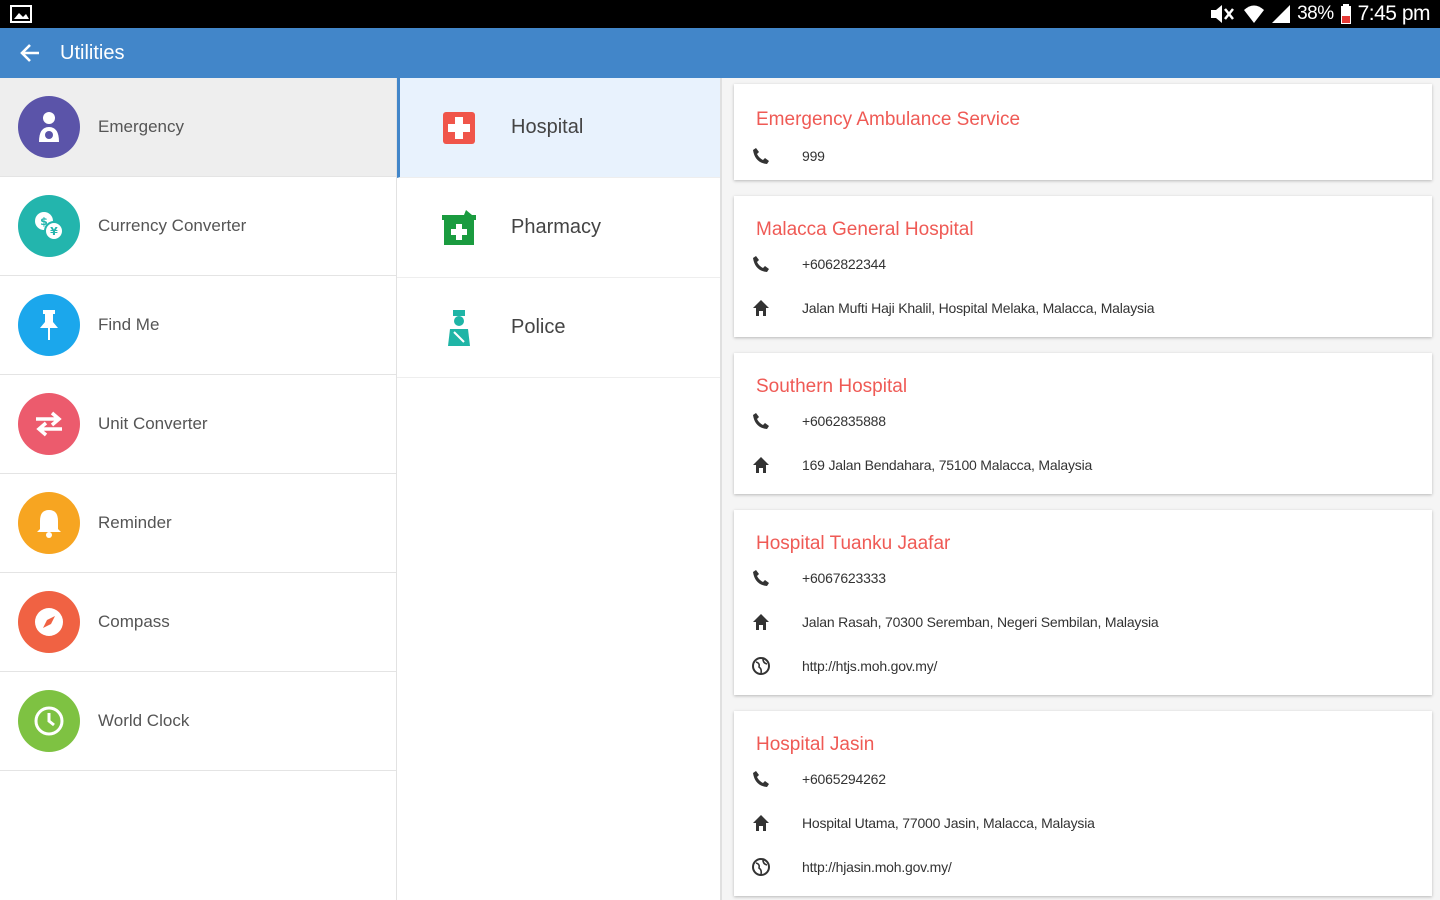 Image resolution: width=1440 pixels, height=900 pixels. Describe the element at coordinates (844, 779) in the screenshot. I see `contact-phone: +6065294262` at that location.